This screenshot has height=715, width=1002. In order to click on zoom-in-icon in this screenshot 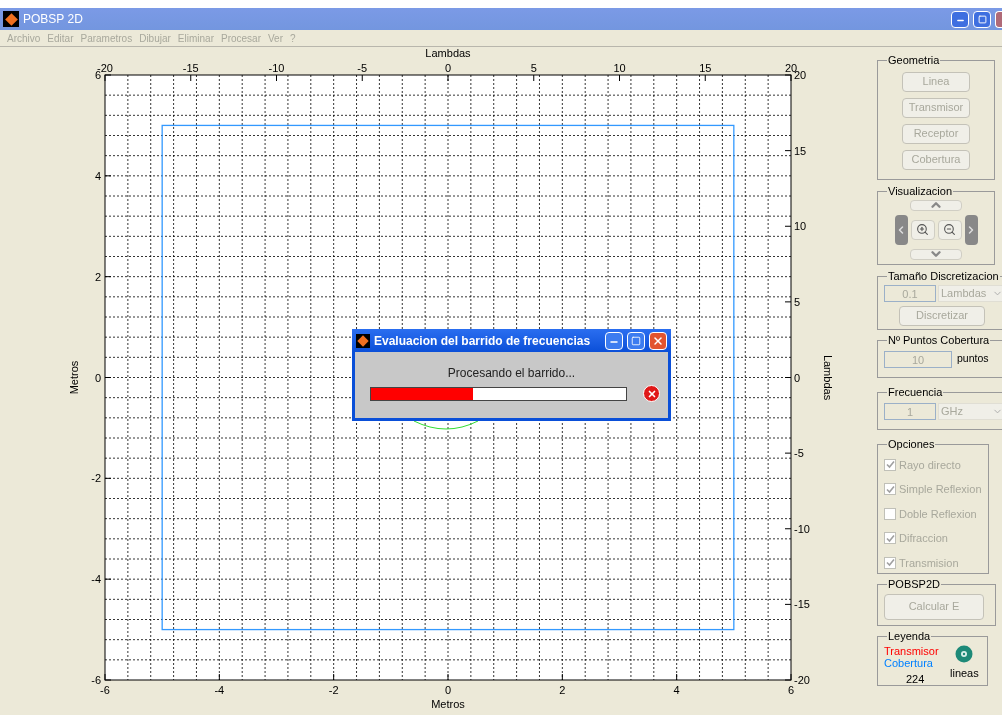, I will do `click(922, 229)`.